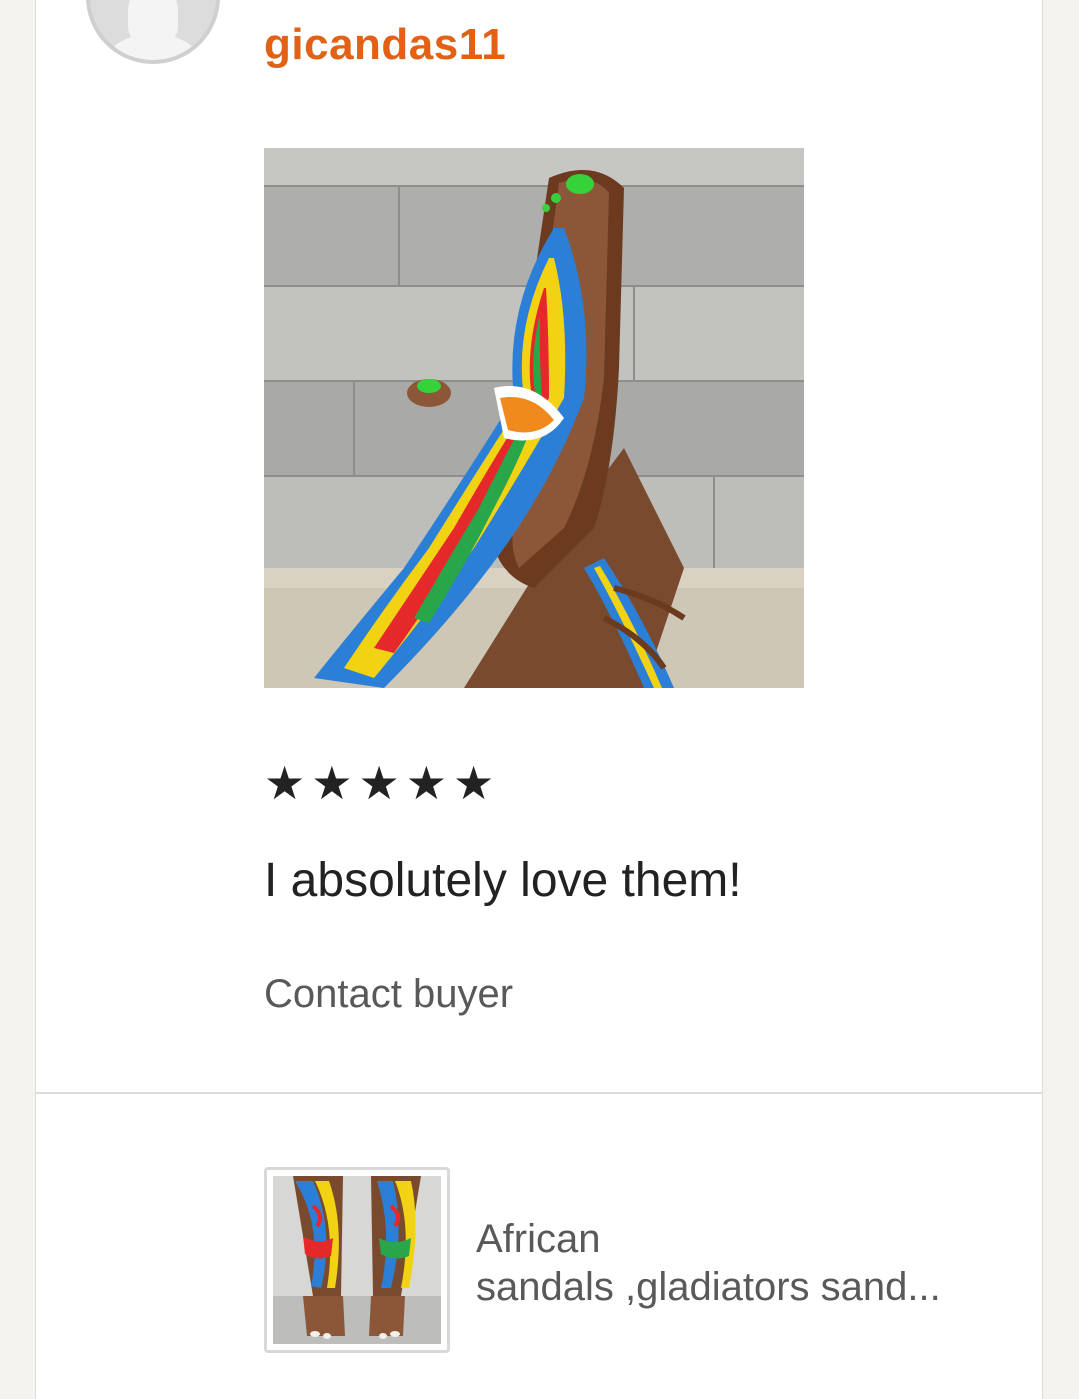  What do you see at coordinates (388, 994) in the screenshot?
I see `contact-buyer-link: Contact buyer` at bounding box center [388, 994].